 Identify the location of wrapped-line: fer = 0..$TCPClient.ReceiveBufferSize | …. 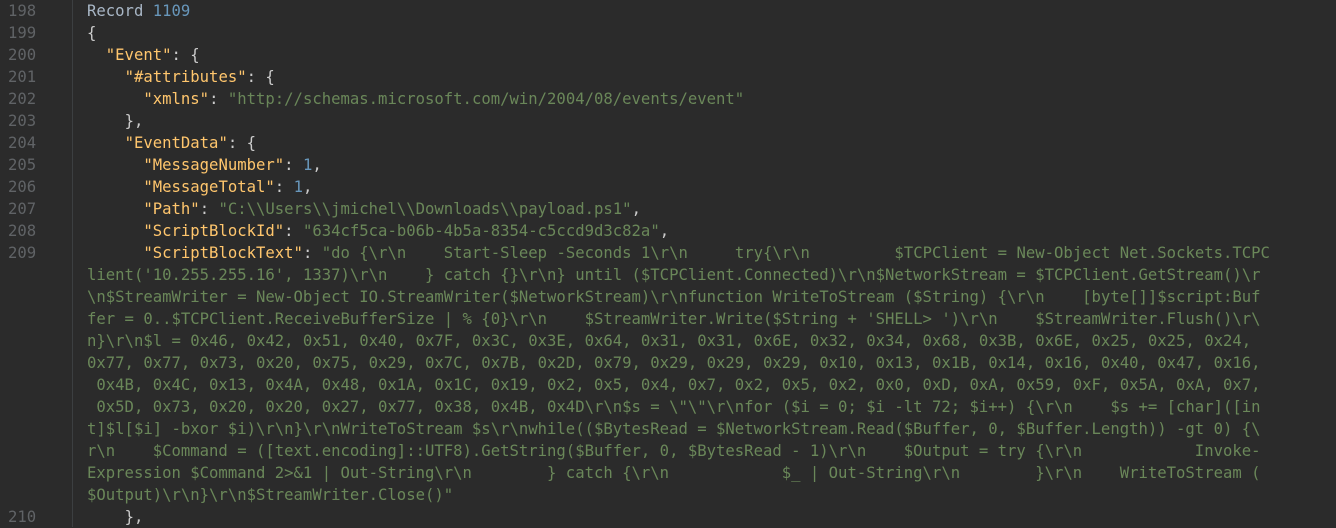
(674, 319).